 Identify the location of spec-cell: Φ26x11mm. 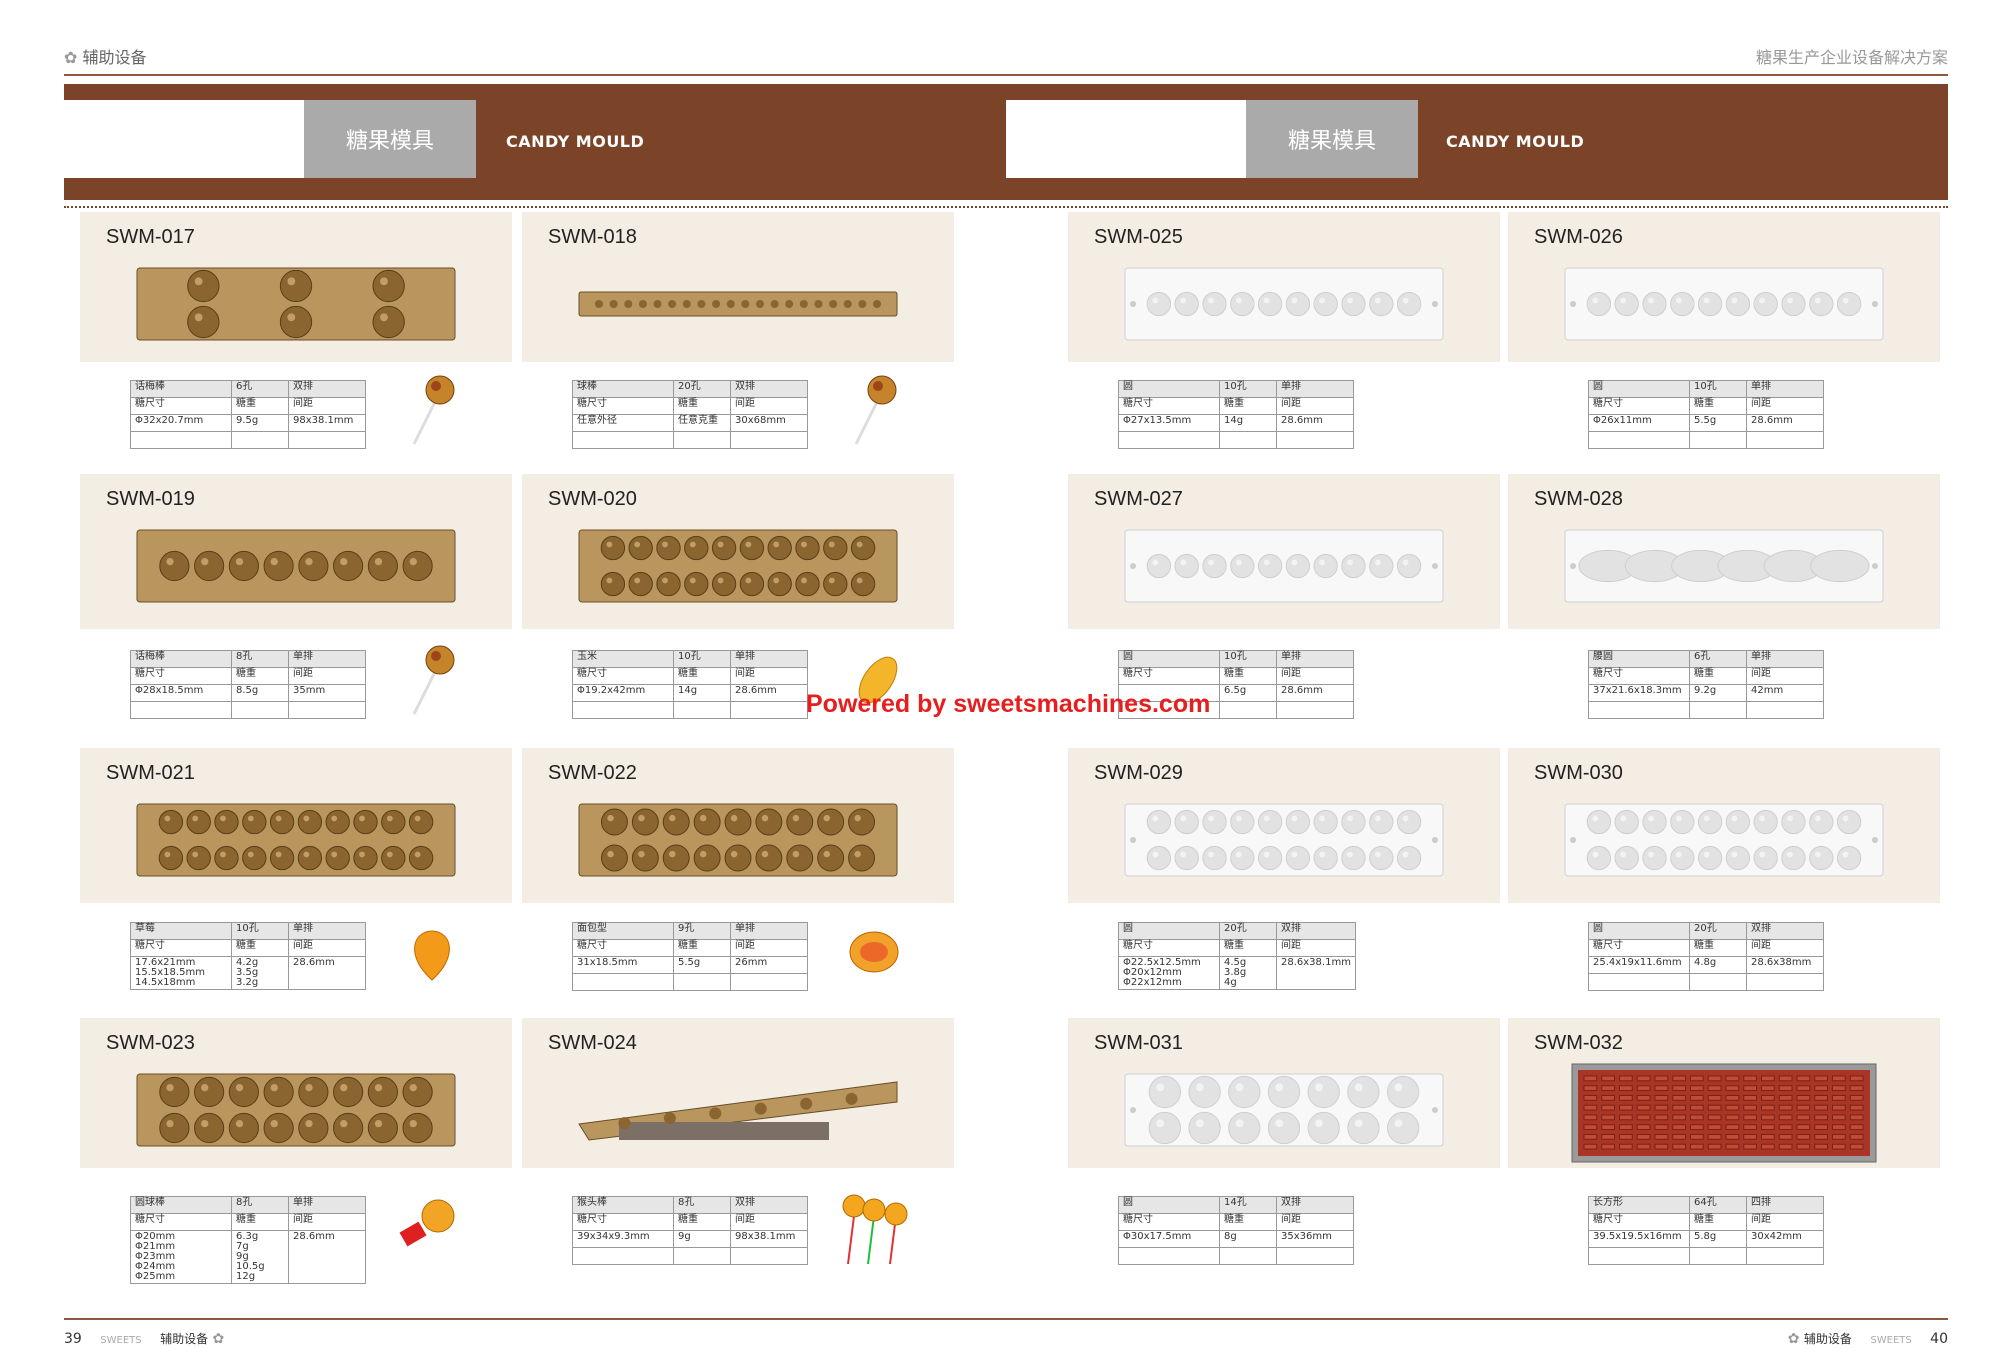
(1639, 423).